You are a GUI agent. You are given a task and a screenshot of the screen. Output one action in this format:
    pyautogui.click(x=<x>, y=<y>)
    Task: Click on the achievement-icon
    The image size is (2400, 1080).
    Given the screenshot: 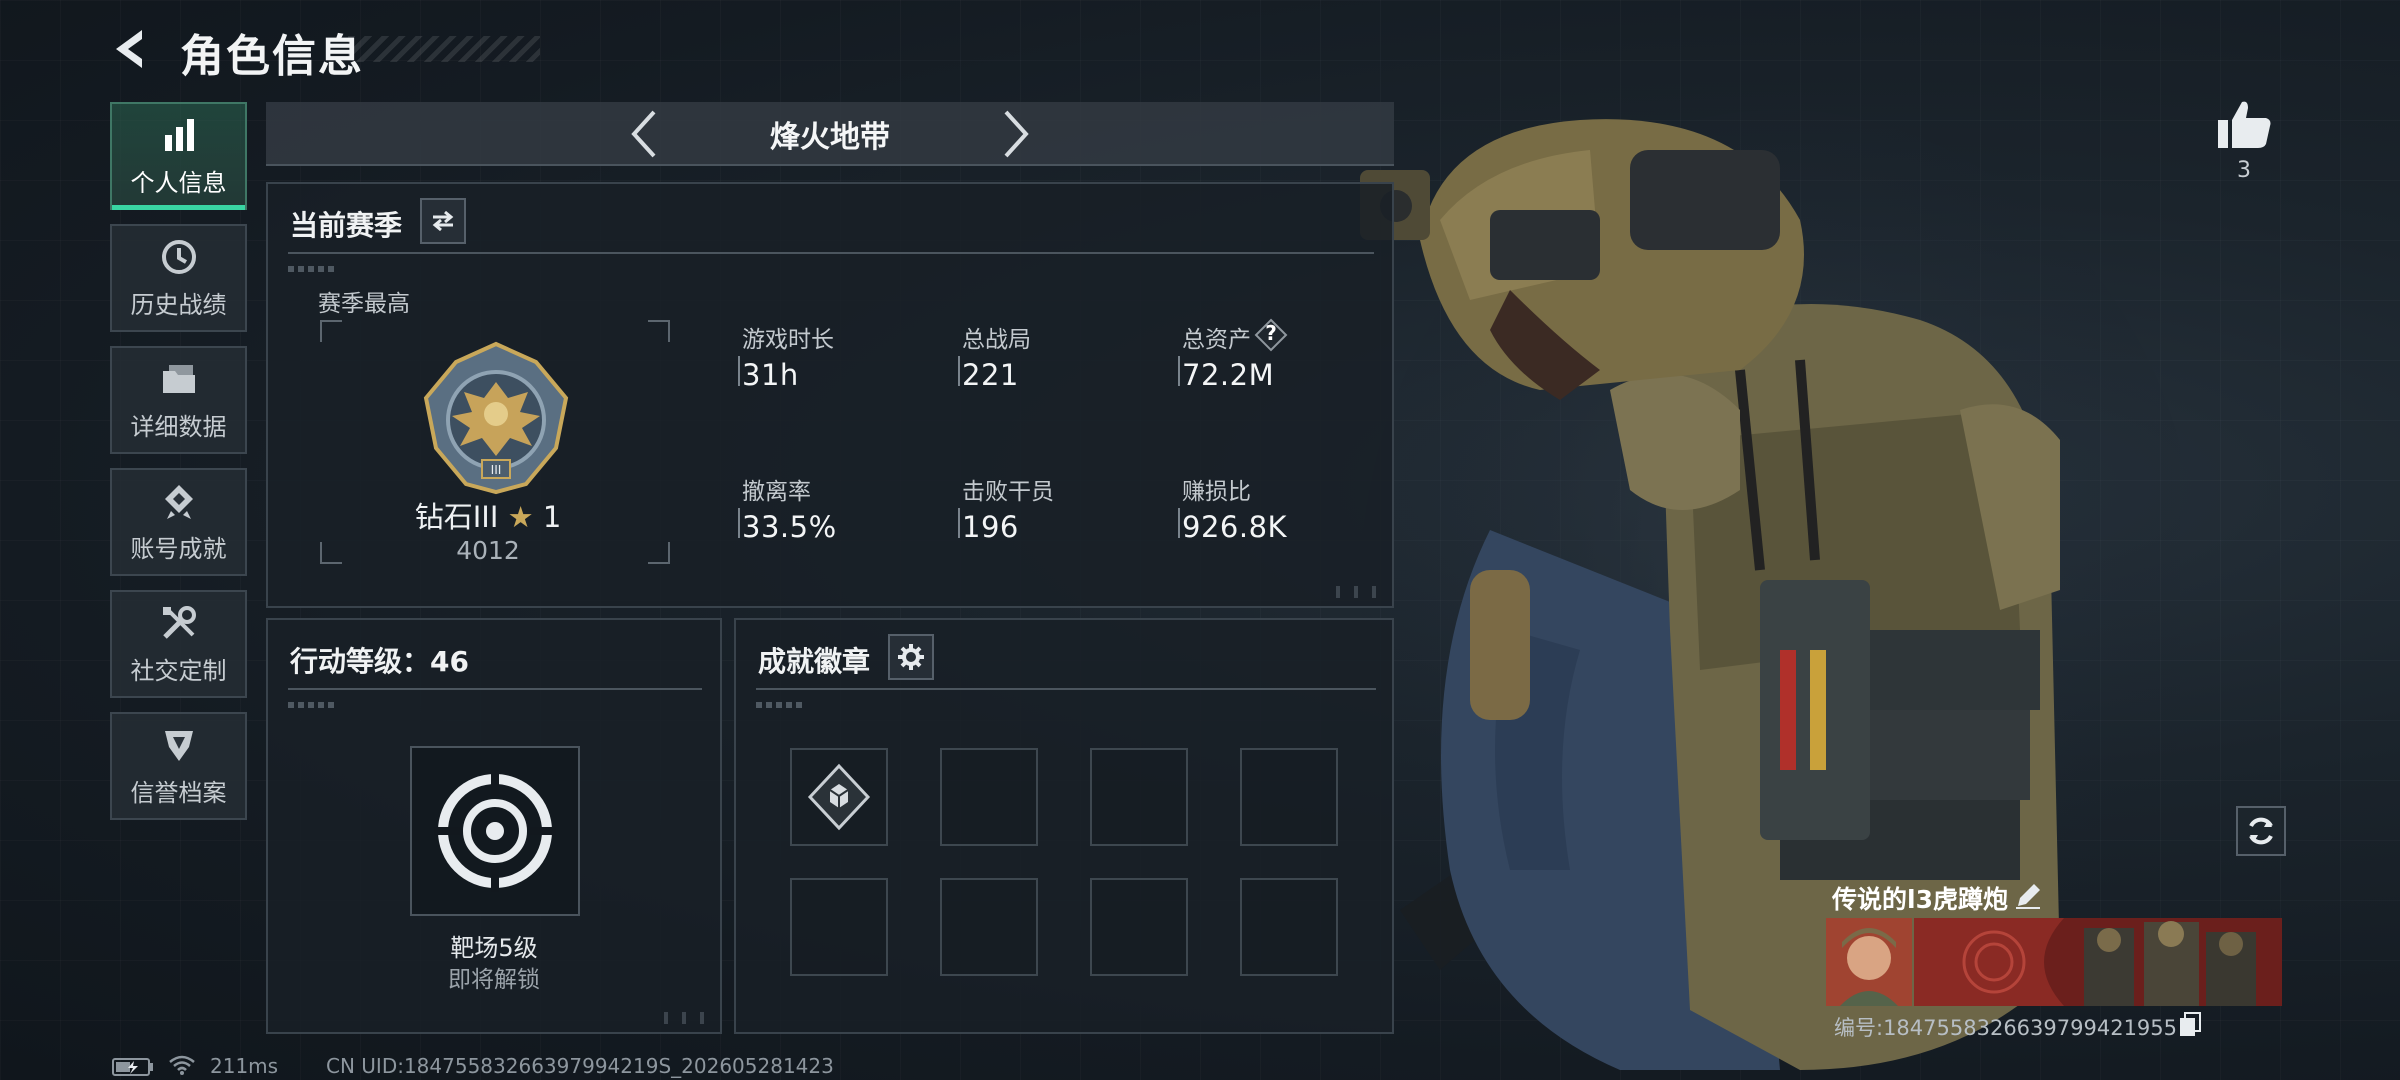 What is the action you would take?
    pyautogui.click(x=178, y=502)
    